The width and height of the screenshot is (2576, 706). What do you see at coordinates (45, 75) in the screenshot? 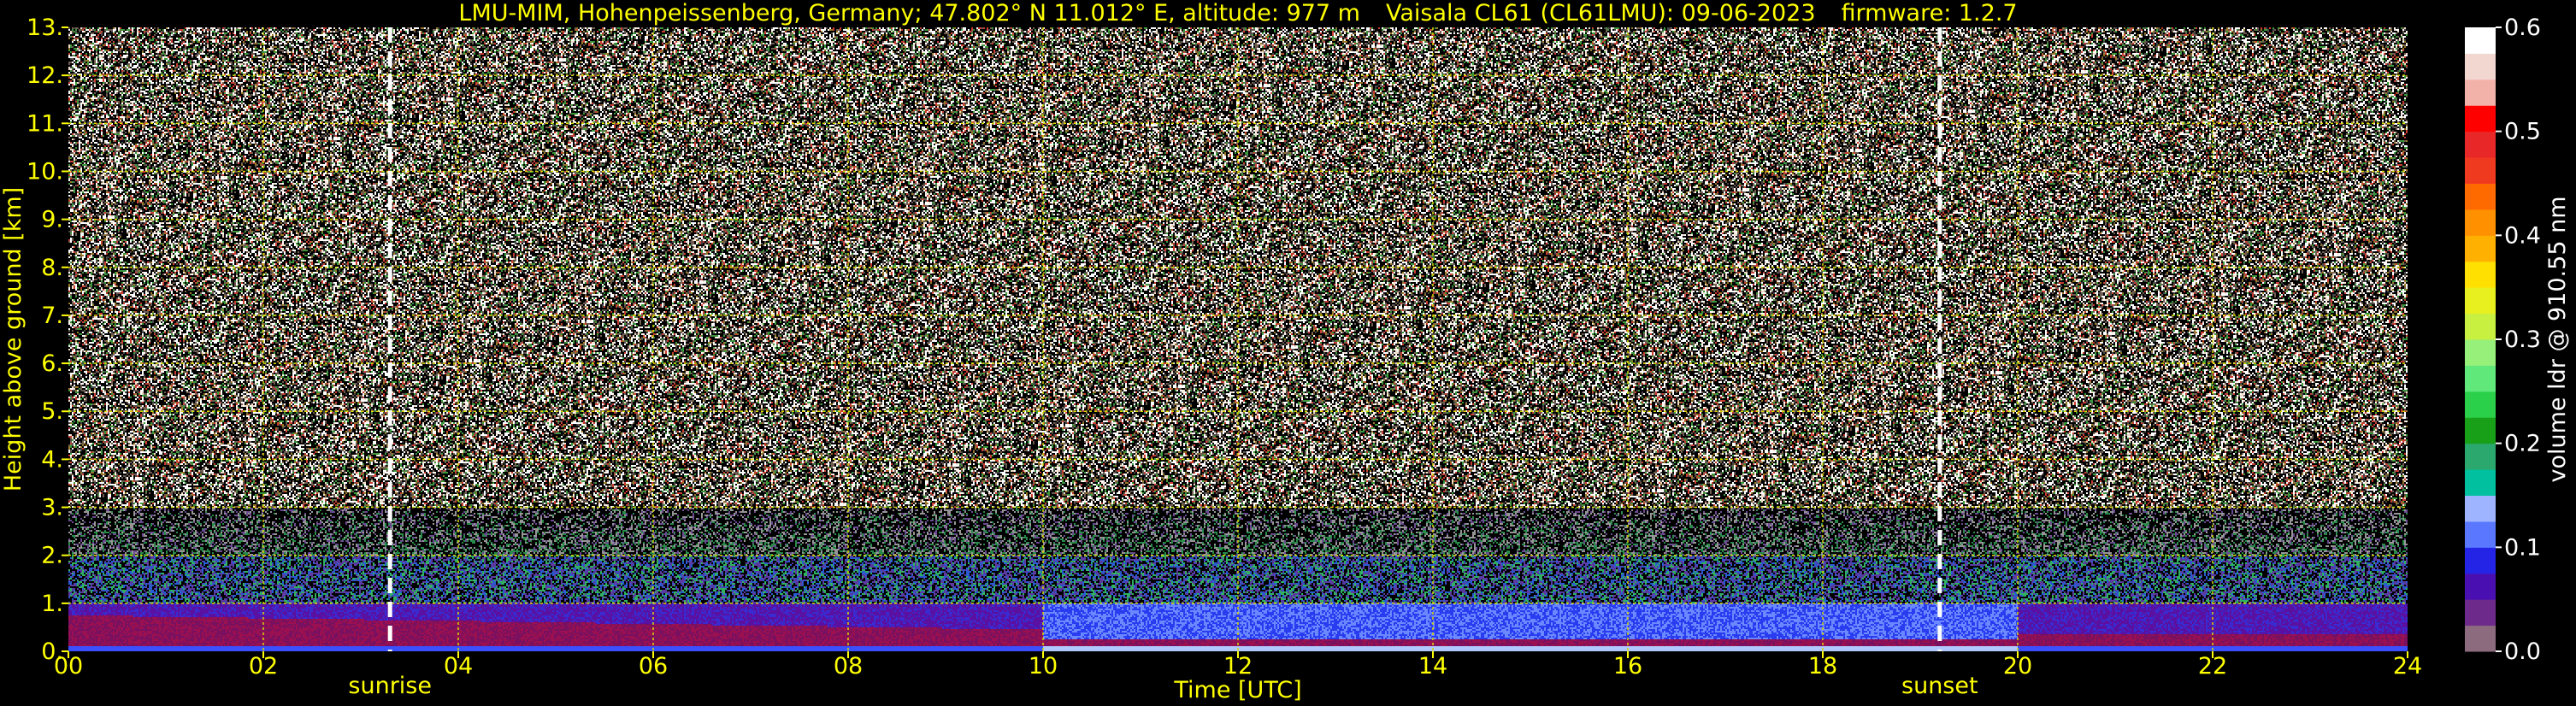
I see `y-tick-label: 12.` at bounding box center [45, 75].